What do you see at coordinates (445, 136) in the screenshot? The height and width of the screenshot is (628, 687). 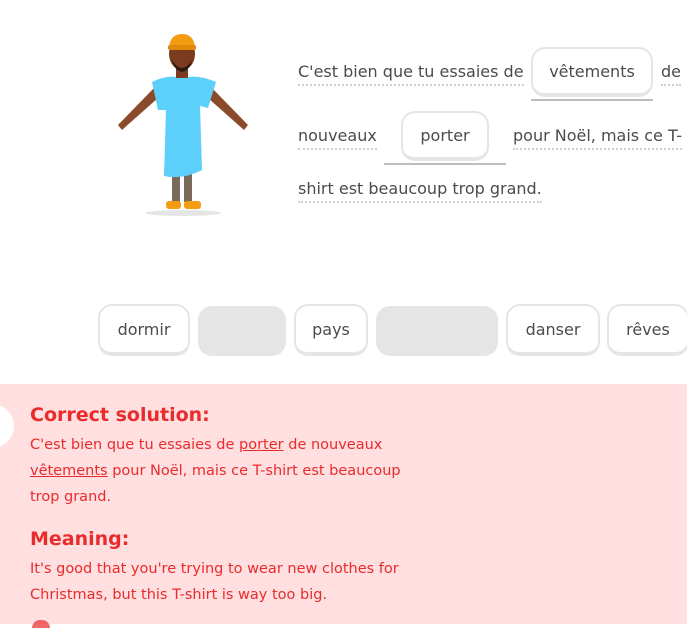 I see `answer-chip-porter: porter` at bounding box center [445, 136].